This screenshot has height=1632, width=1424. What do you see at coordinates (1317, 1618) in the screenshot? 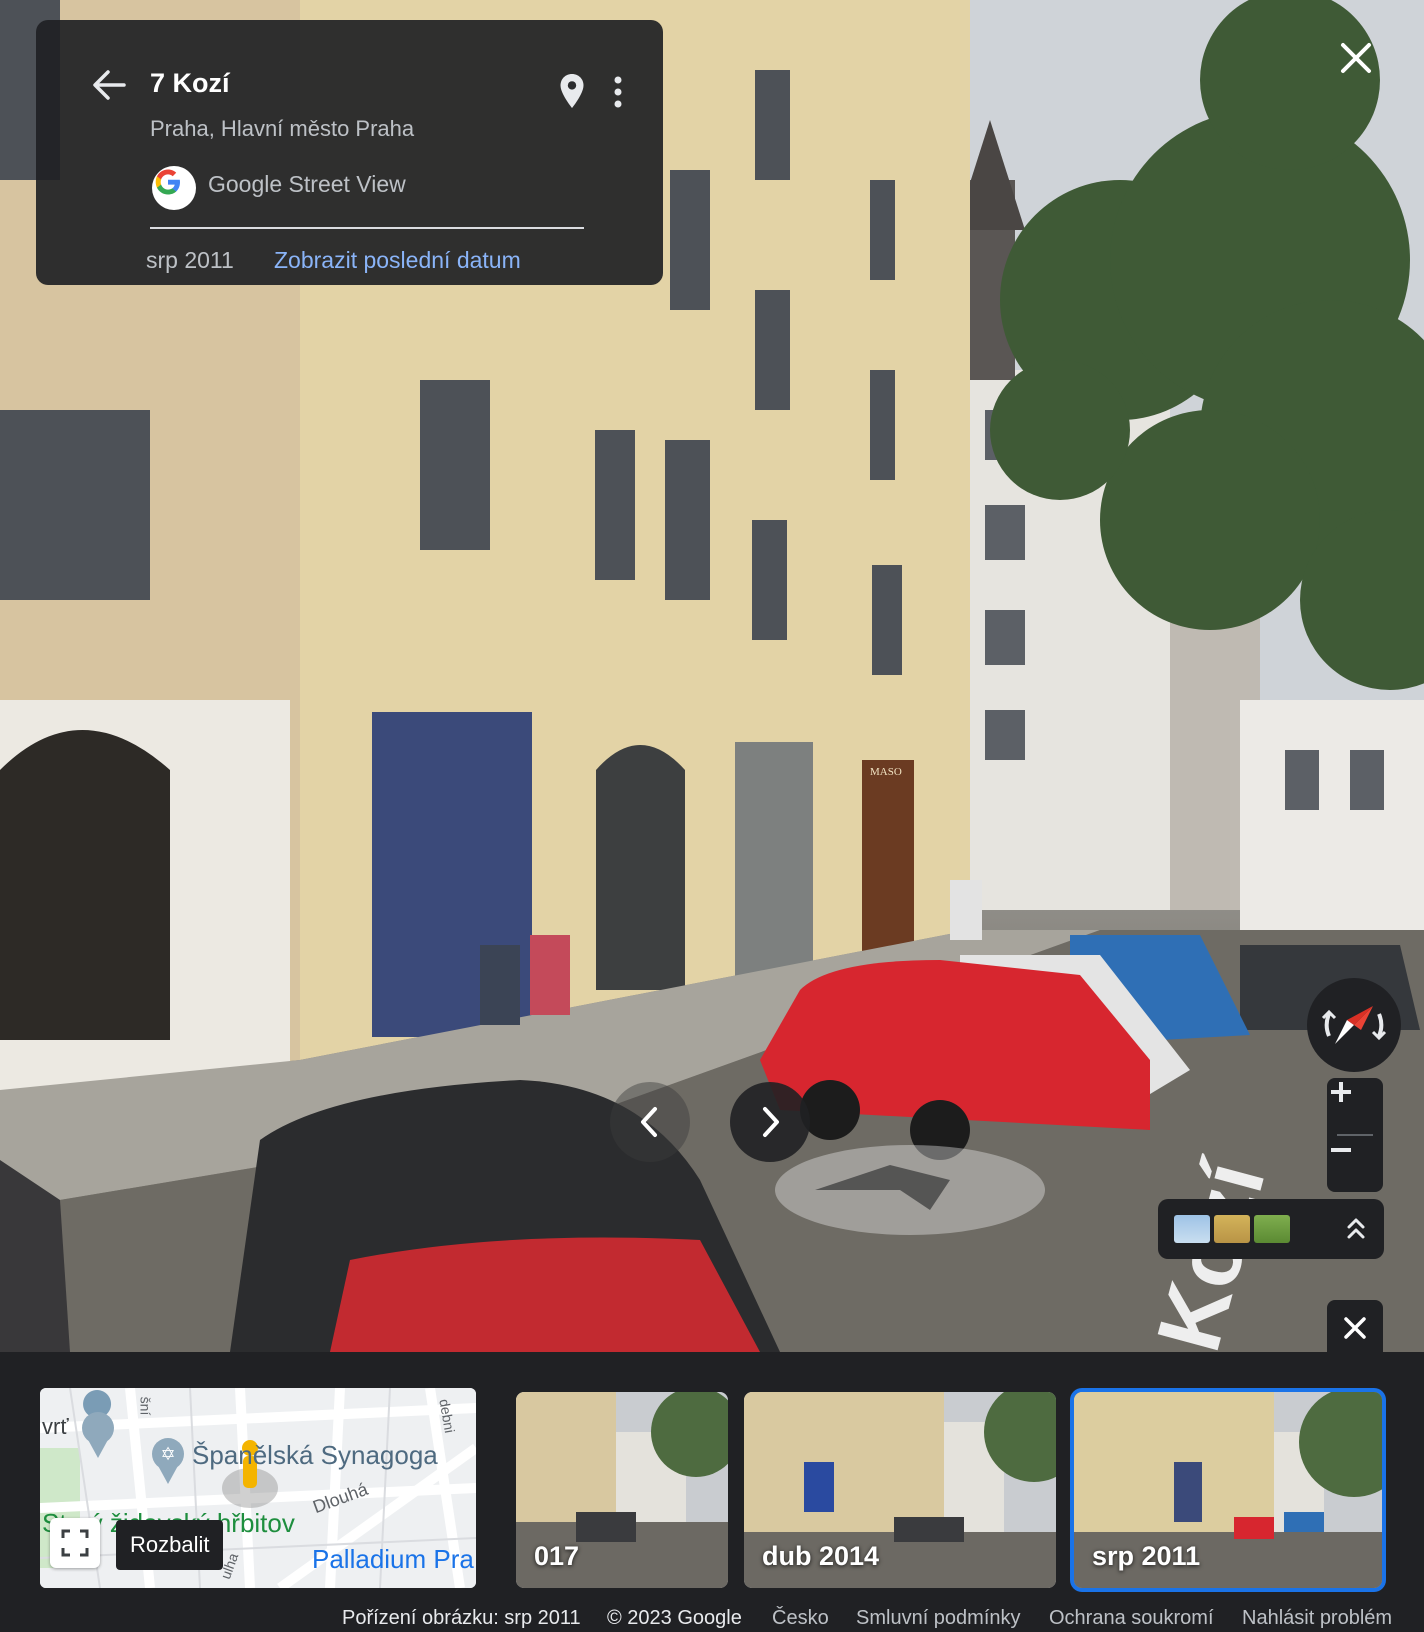
I see `report-problem-link: Nahlásit problém` at bounding box center [1317, 1618].